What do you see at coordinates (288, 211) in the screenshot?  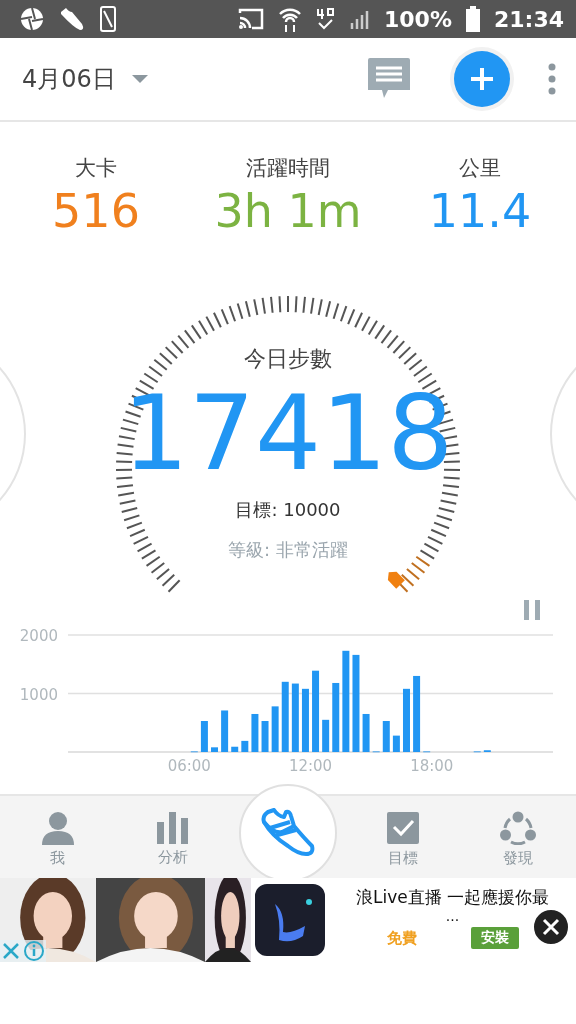 I see `stat-value: 3h 1m` at bounding box center [288, 211].